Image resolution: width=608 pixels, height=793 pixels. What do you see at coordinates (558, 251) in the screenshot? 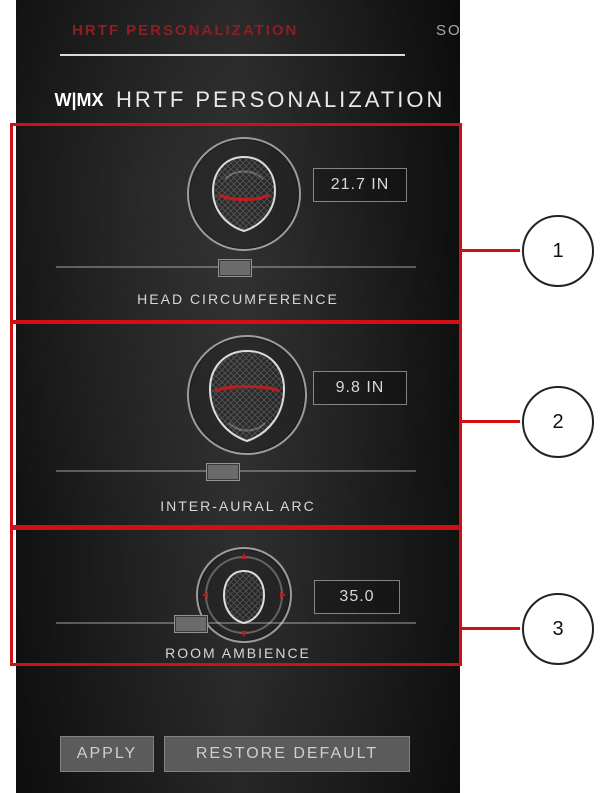
I see `callout-number-1: 1` at bounding box center [558, 251].